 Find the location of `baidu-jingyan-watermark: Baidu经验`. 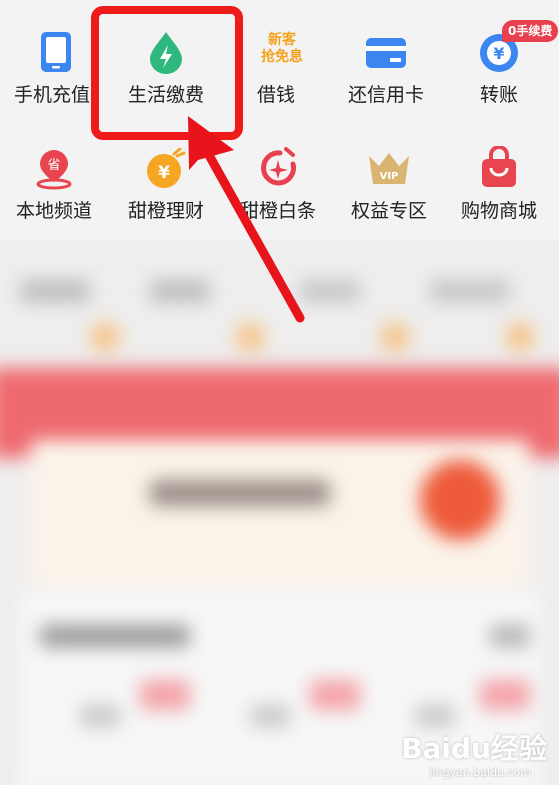

baidu-jingyan-watermark: Baidu经验 is located at coordinates (474, 748).